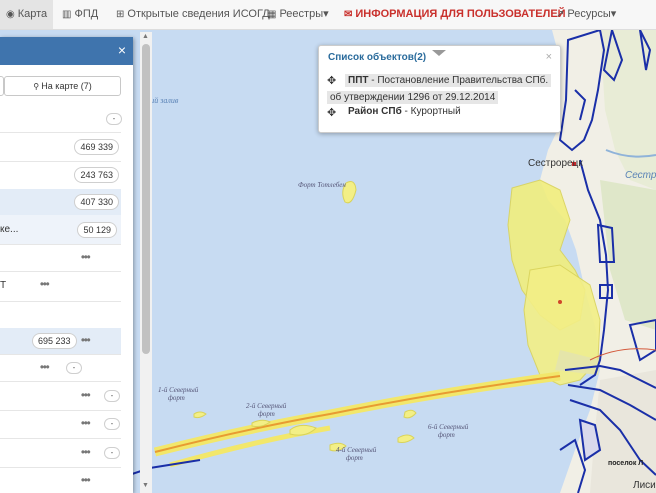 The height and width of the screenshot is (493, 656). What do you see at coordinates (3, 285) in the screenshot?
I see `list-item-label: Т` at bounding box center [3, 285].